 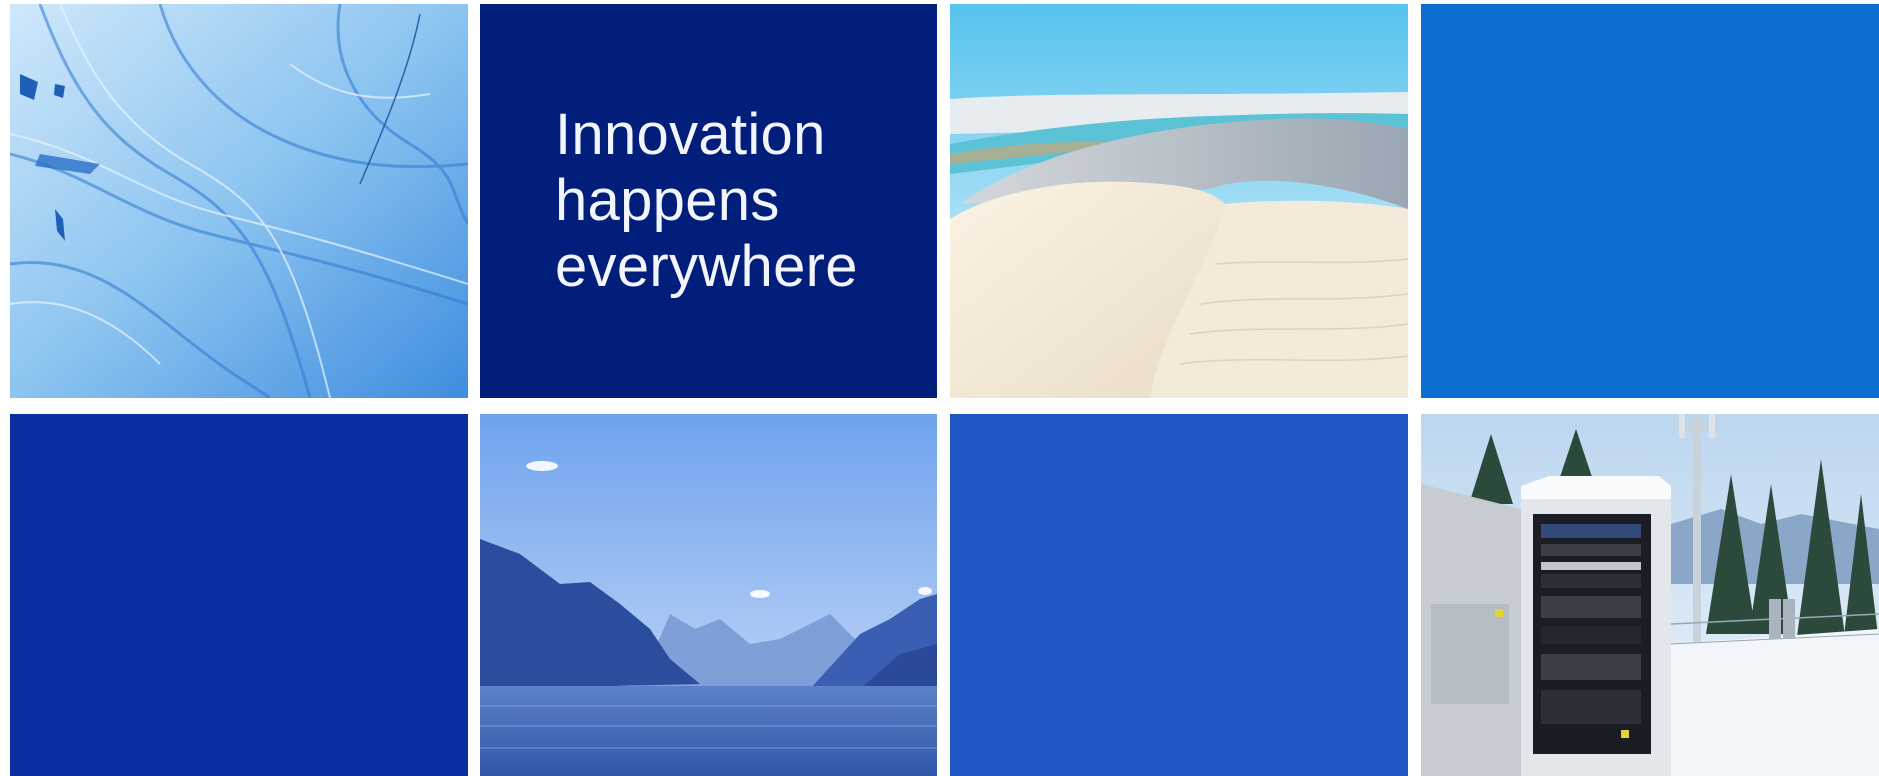 I want to click on headline-tile: Innovation happens everywhere, so click(x=708, y=201).